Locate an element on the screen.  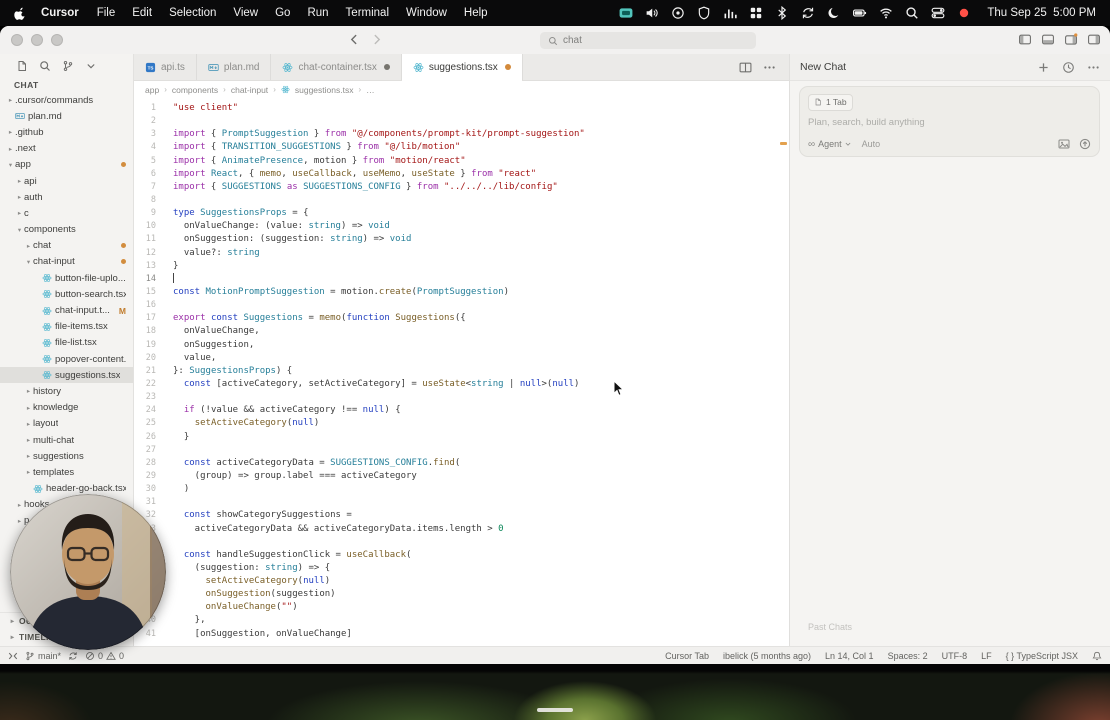
breadcrumb-item: app is located at coordinates (152, 90).